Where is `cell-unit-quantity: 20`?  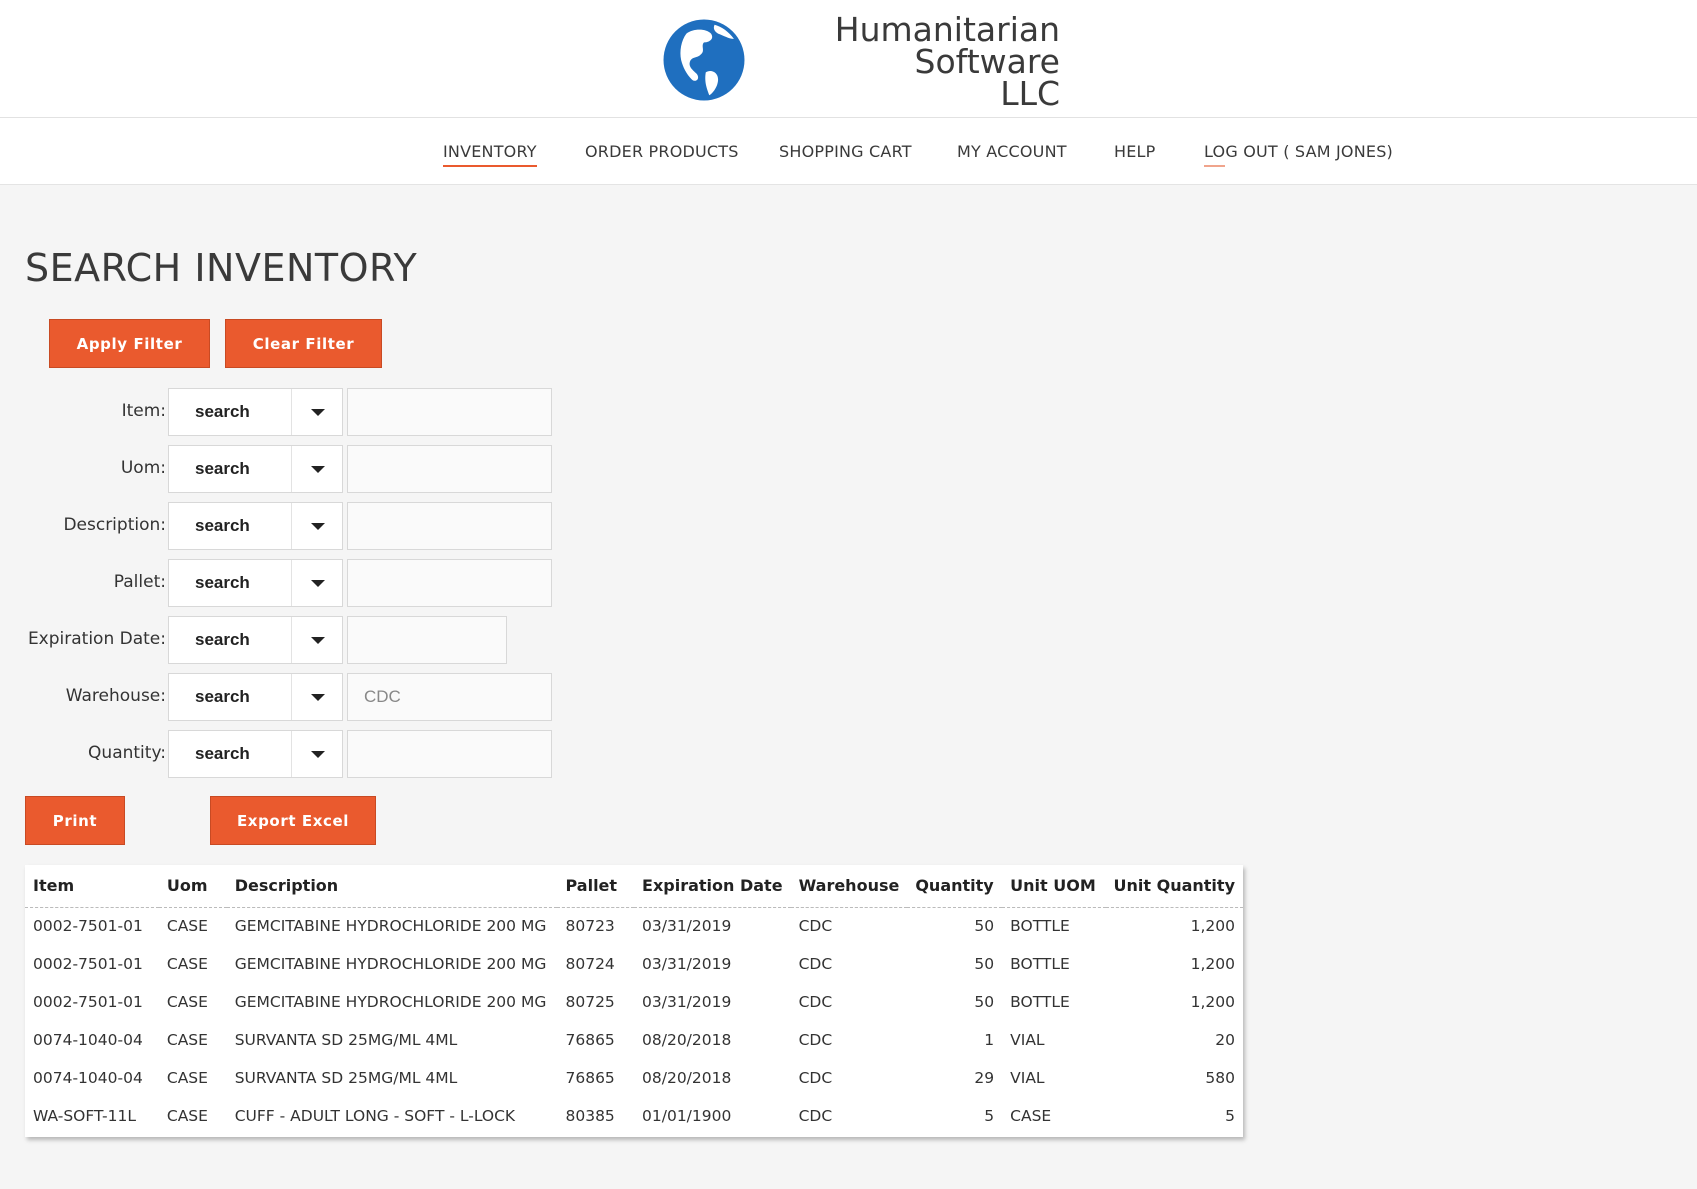 cell-unit-quantity: 20 is located at coordinates (1225, 1040).